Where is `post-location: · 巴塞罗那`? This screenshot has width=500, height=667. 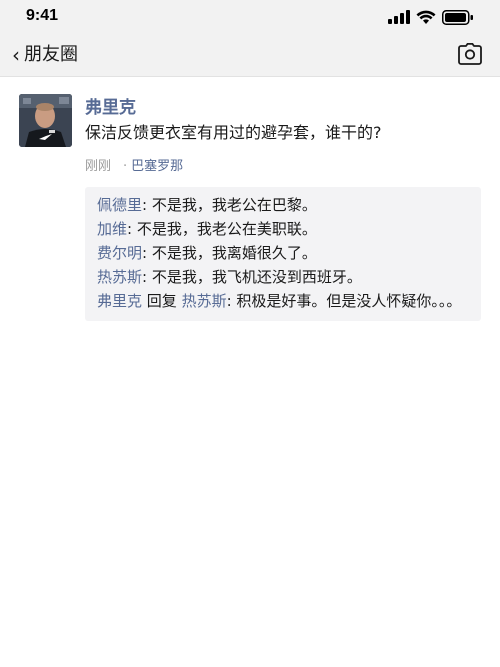
post-location: · 巴塞罗那 is located at coordinates (153, 164).